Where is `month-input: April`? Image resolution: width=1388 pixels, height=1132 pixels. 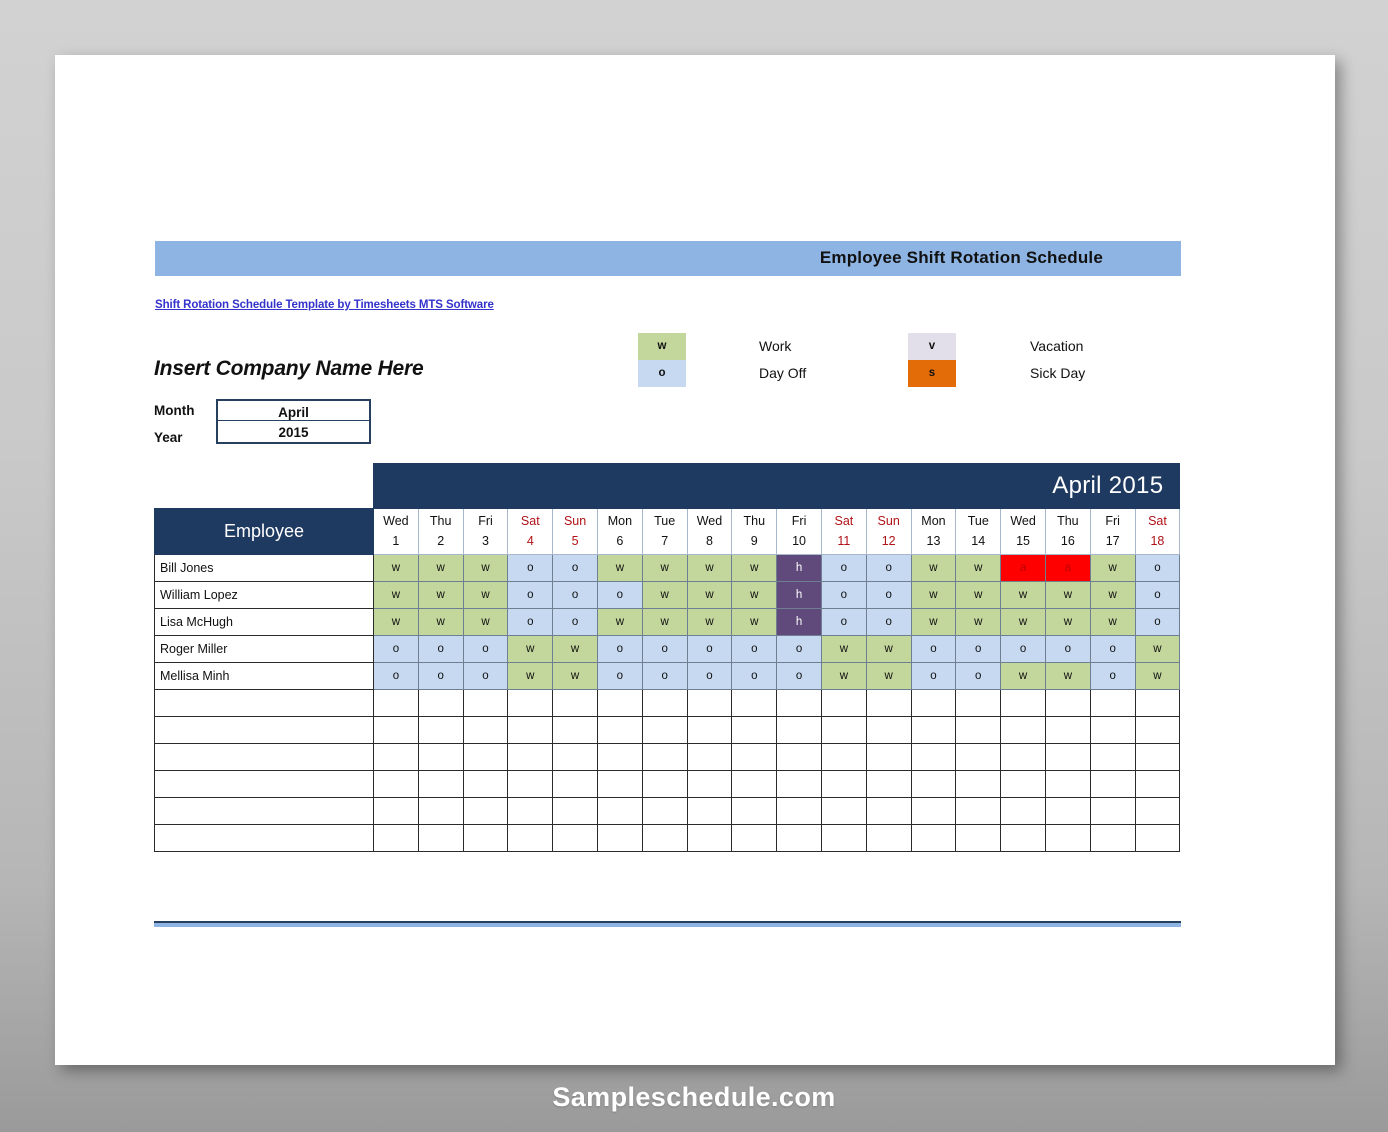 month-input: April is located at coordinates (293, 410).